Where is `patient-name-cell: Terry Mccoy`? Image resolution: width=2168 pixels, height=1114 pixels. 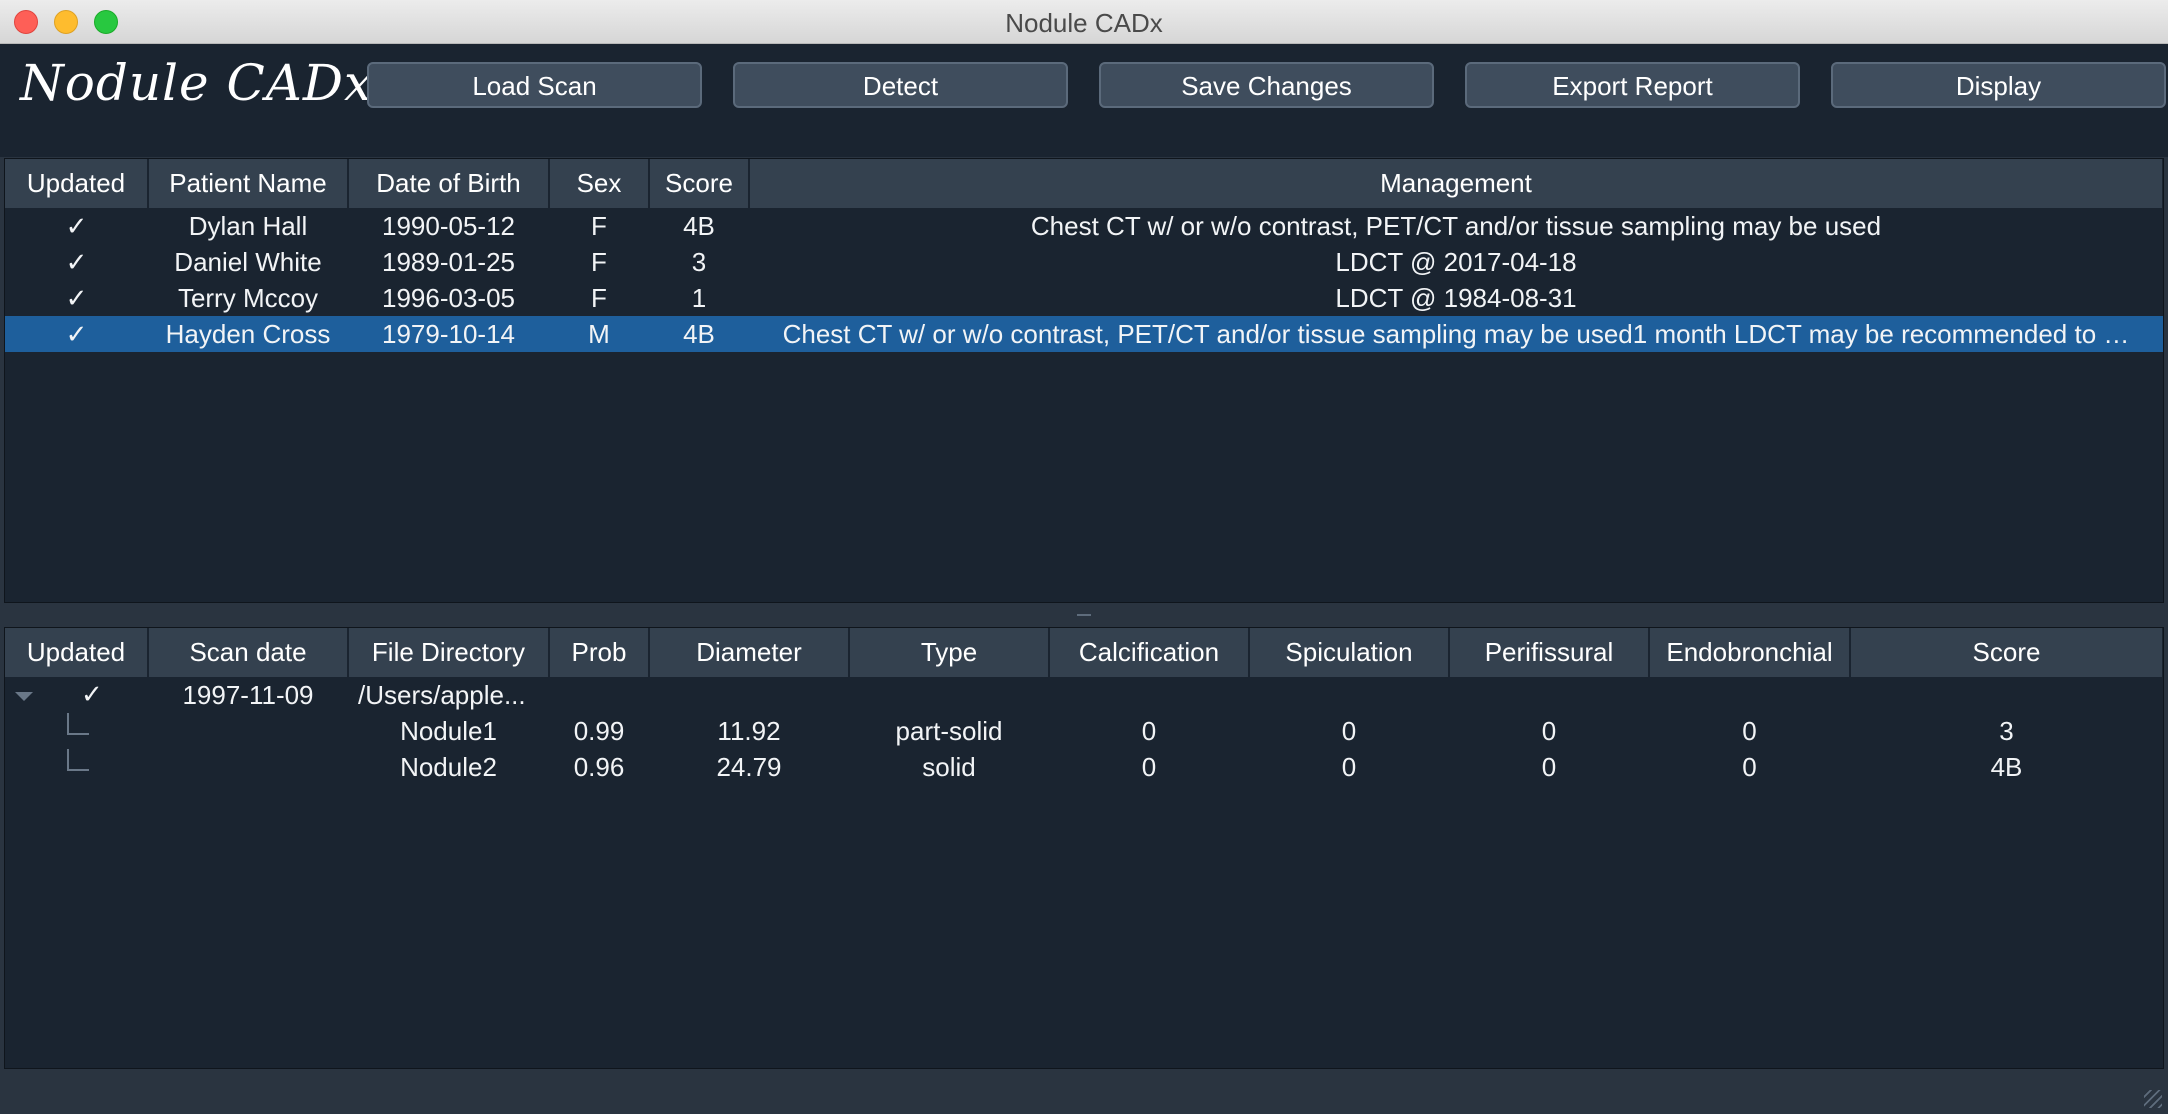
patient-name-cell: Terry Mccoy is located at coordinates (248, 297).